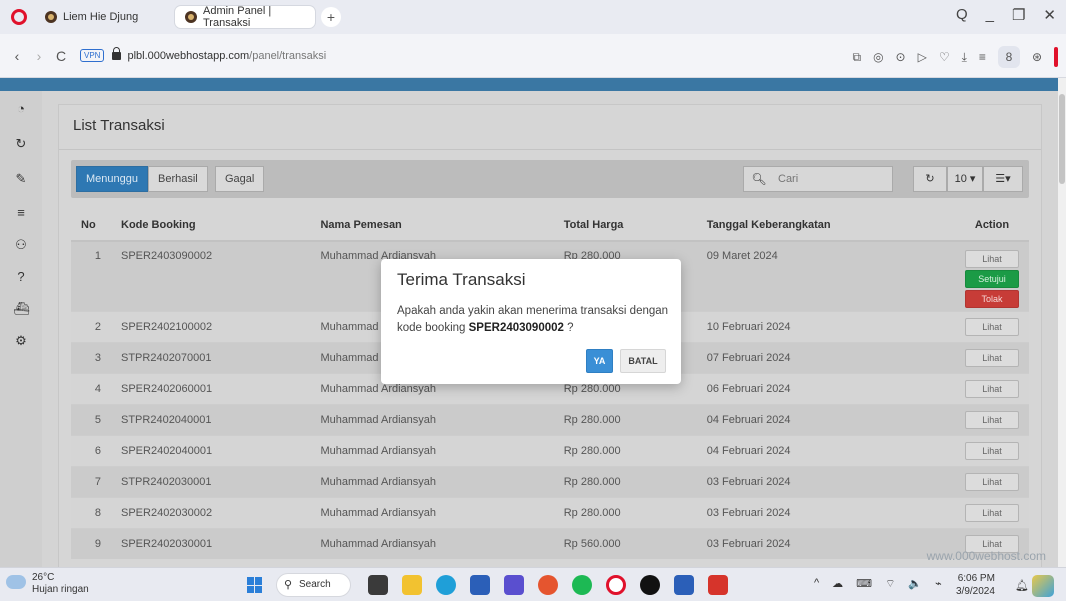 The width and height of the screenshot is (1066, 601). What do you see at coordinates (21, 309) in the screenshot?
I see `ship-icon: ⛴` at bounding box center [21, 309].